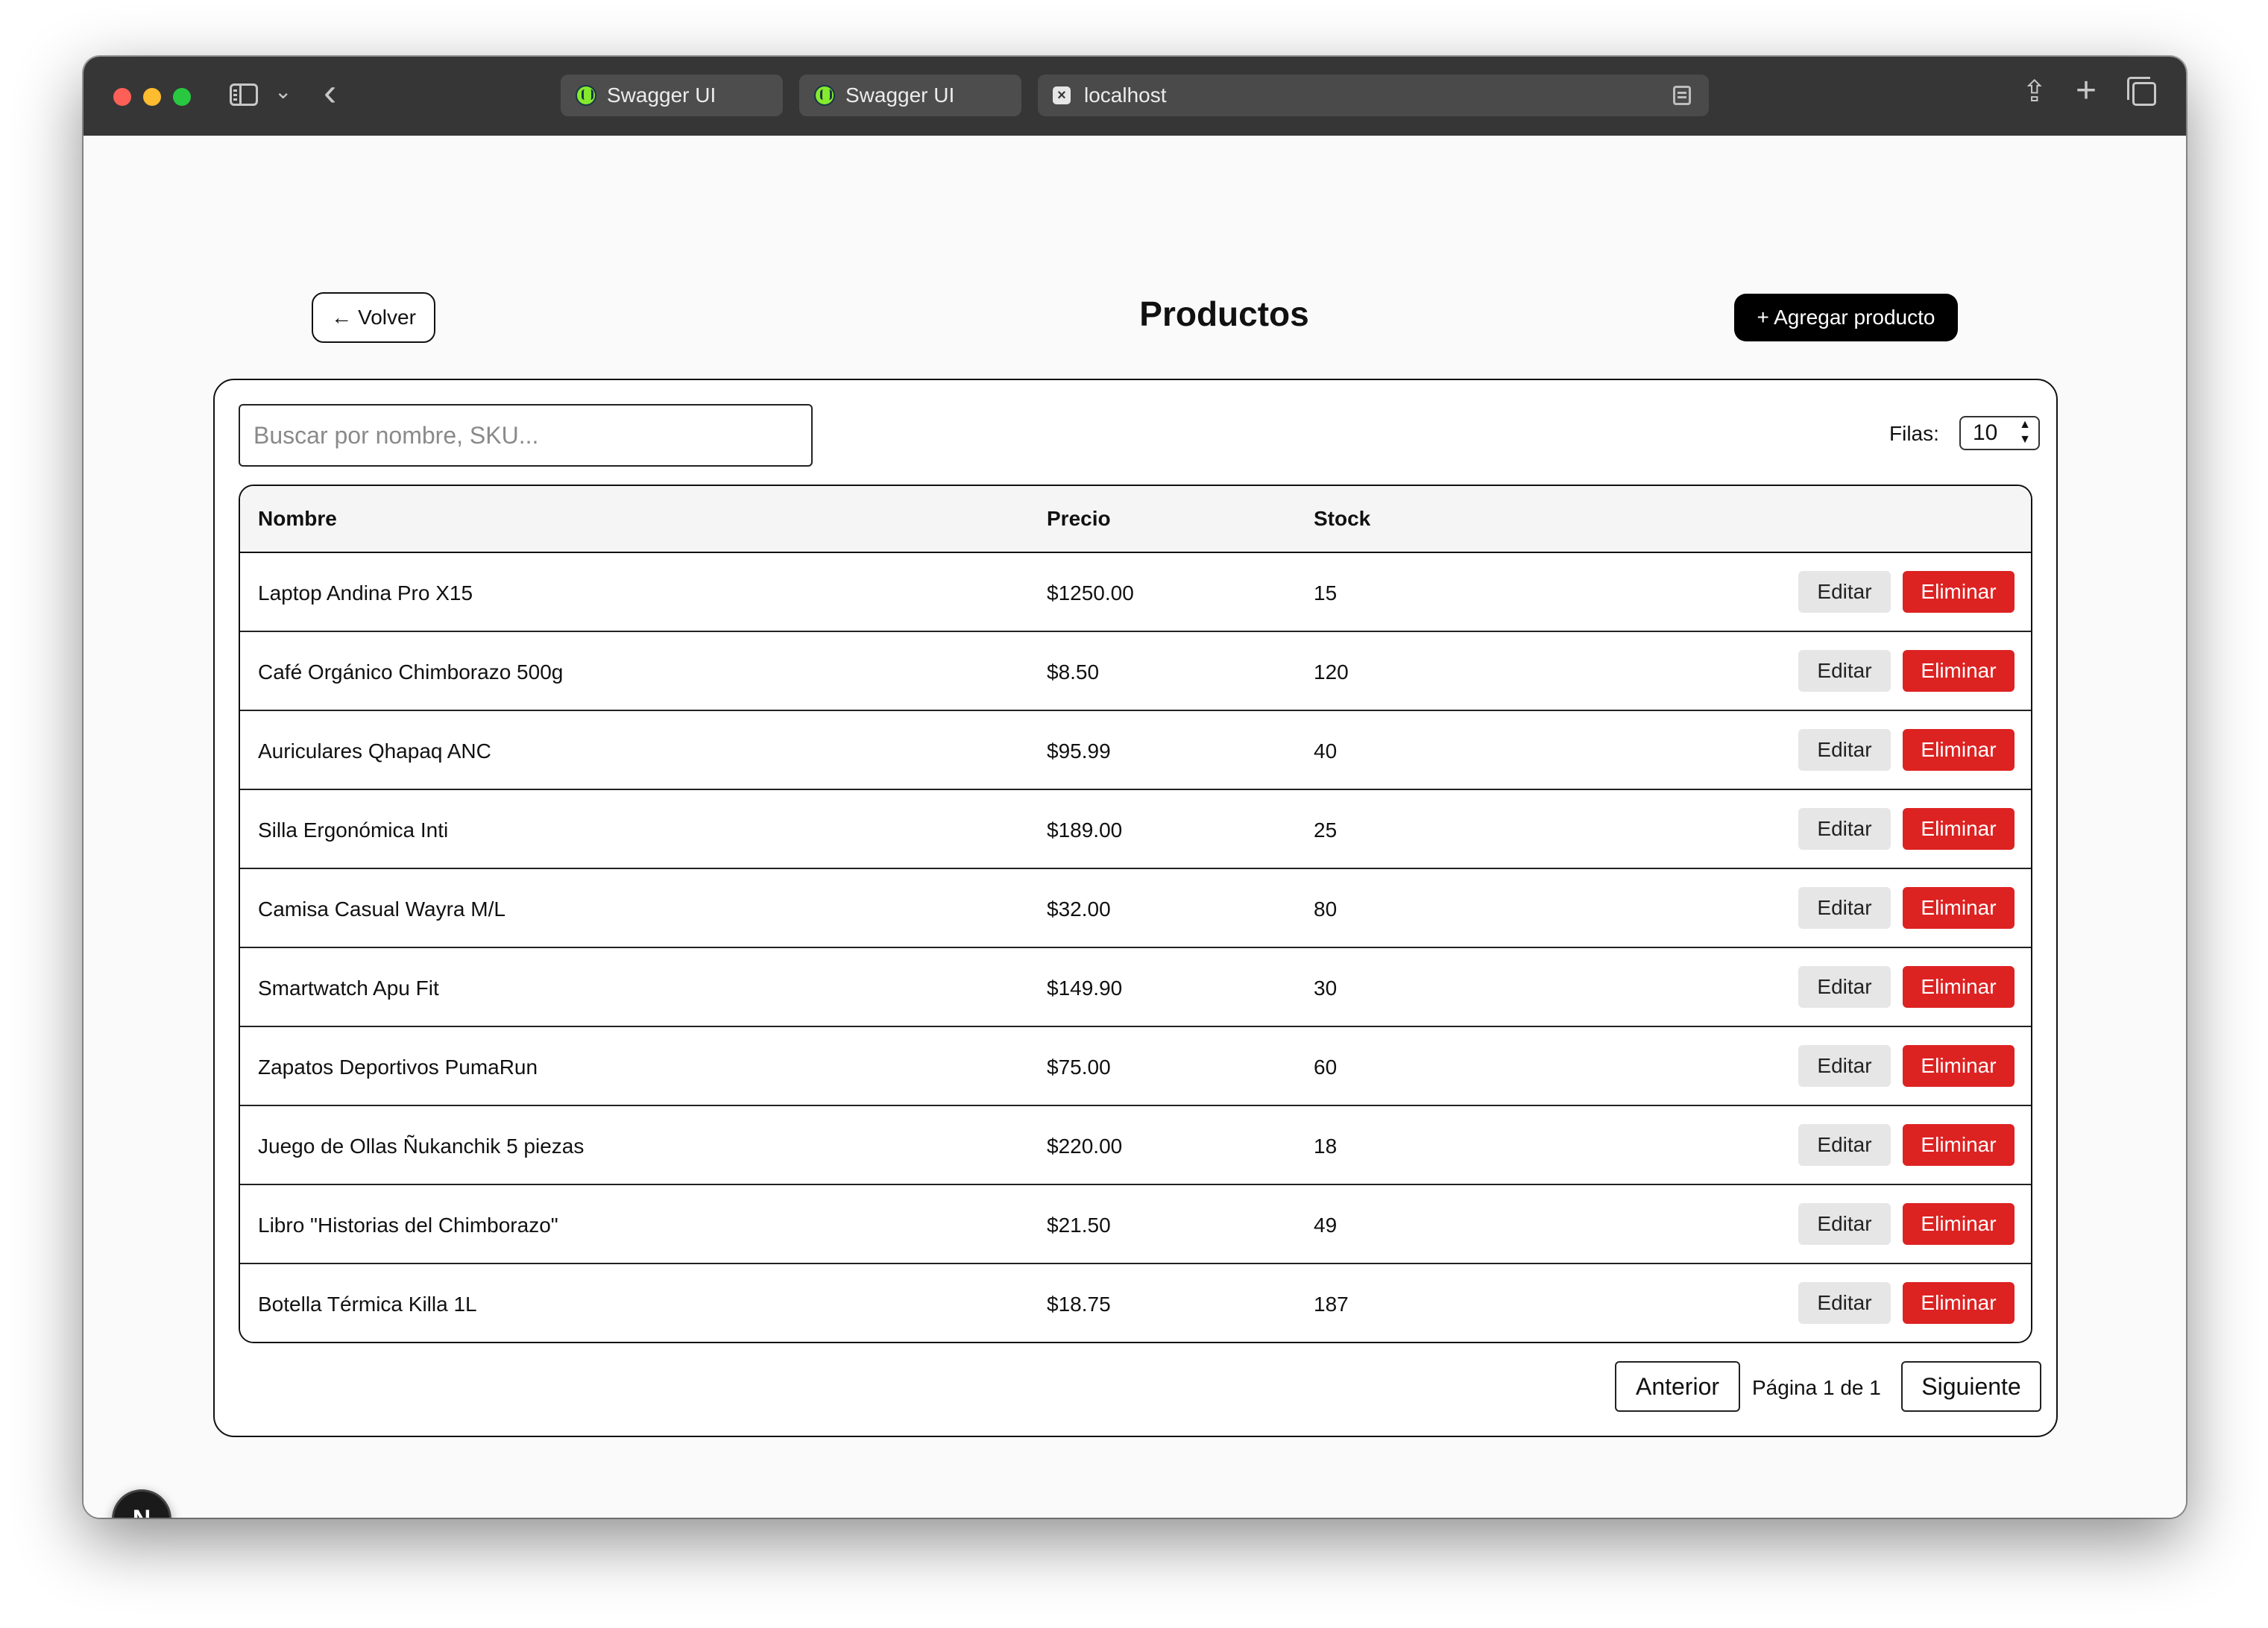 The image size is (2268, 1628). Describe the element at coordinates (342, 318) in the screenshot. I see `arrow-left-icon: ←` at that location.